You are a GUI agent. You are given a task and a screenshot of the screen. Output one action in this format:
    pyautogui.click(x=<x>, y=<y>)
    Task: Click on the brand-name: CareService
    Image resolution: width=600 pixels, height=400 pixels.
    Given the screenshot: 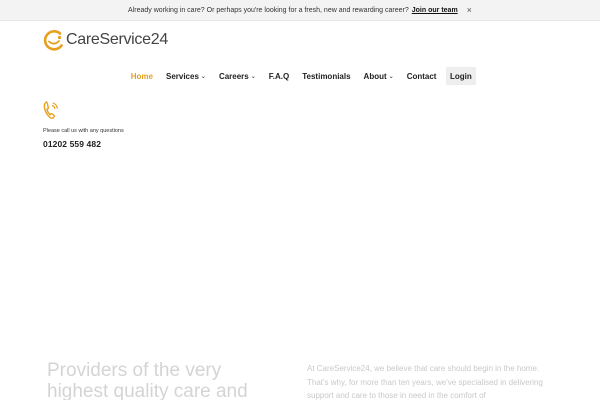 What is the action you would take?
    pyautogui.click(x=108, y=39)
    